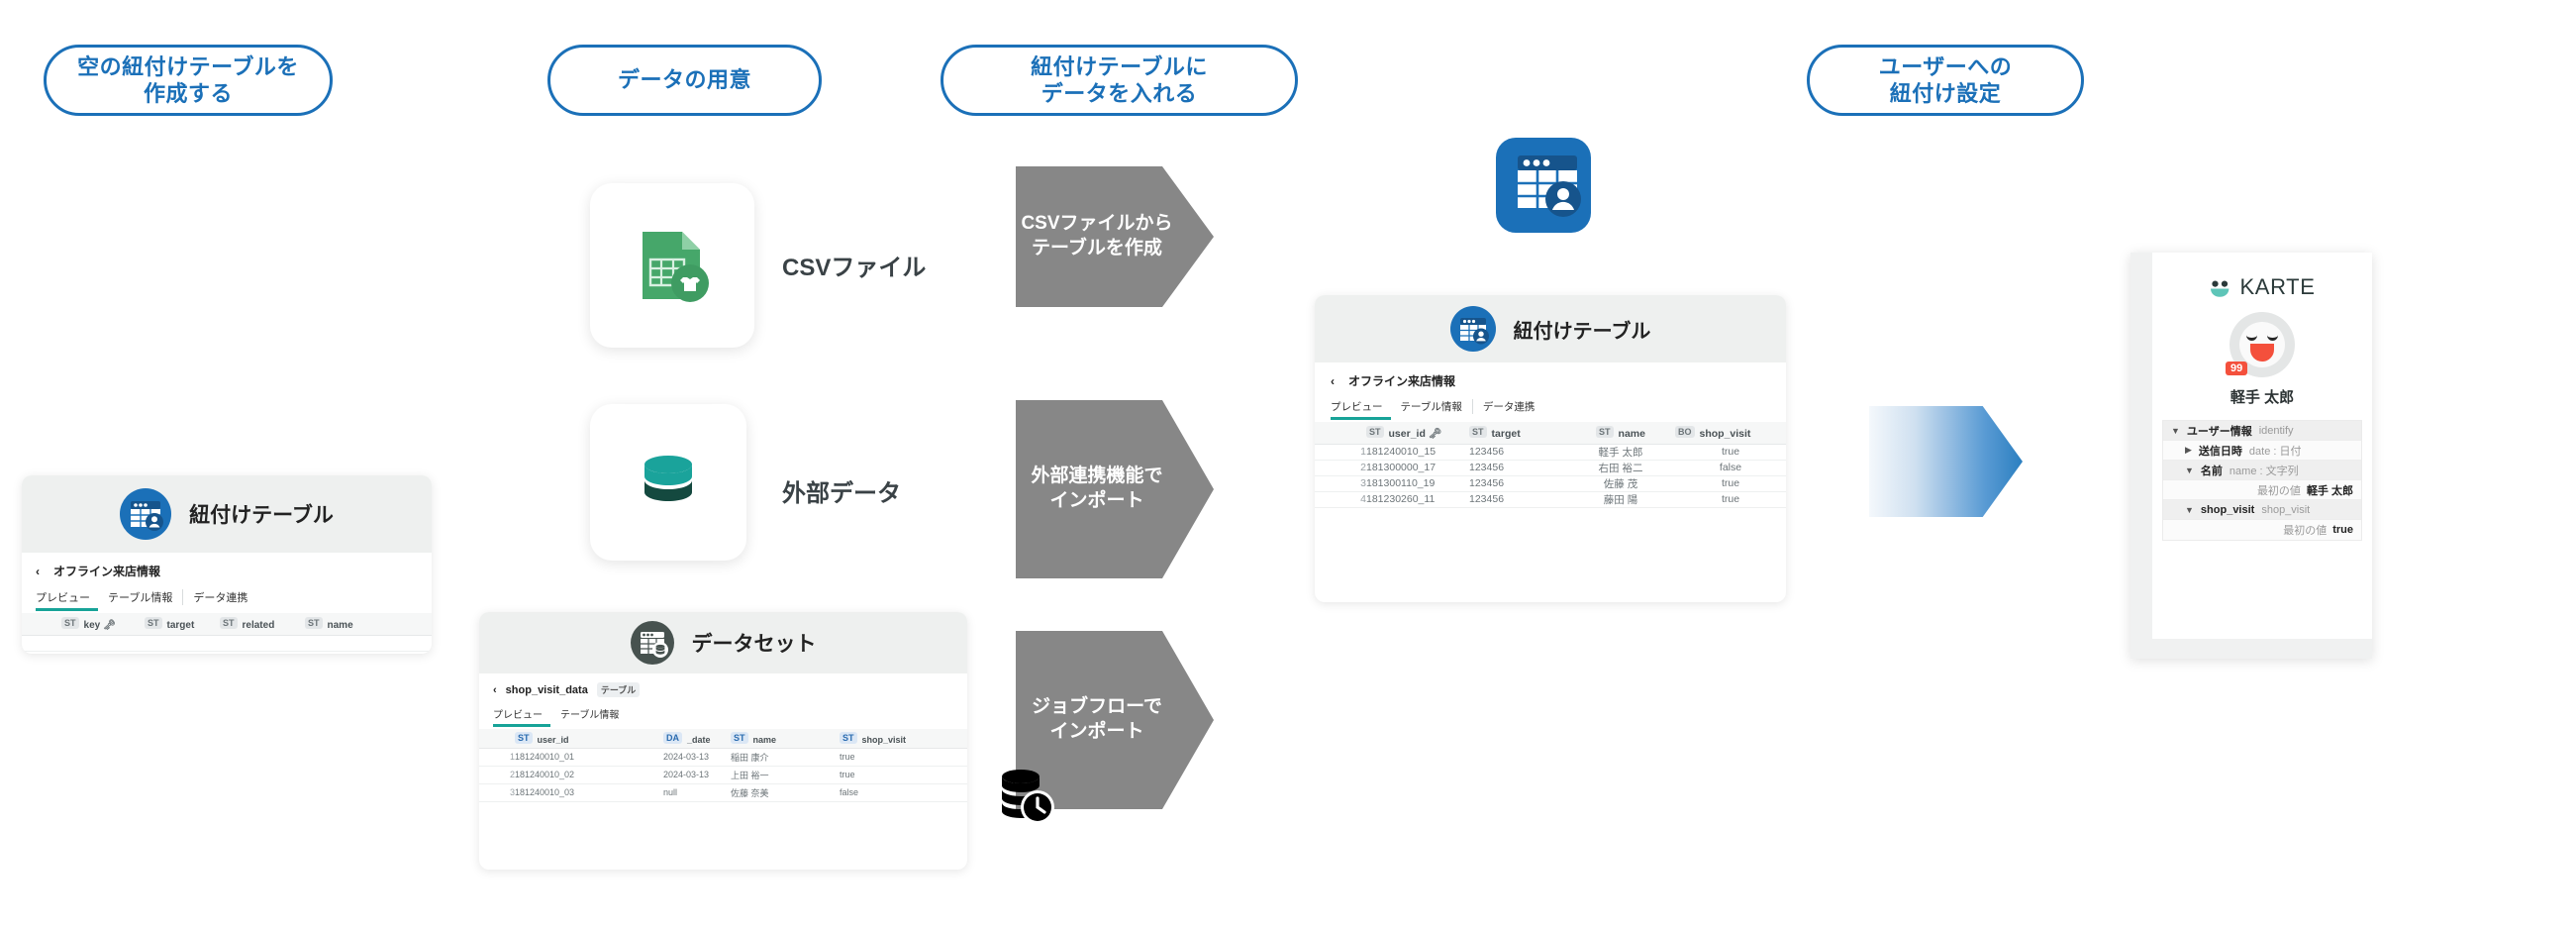  I want to click on source-label-external-data: 外部データ, so click(842, 493).